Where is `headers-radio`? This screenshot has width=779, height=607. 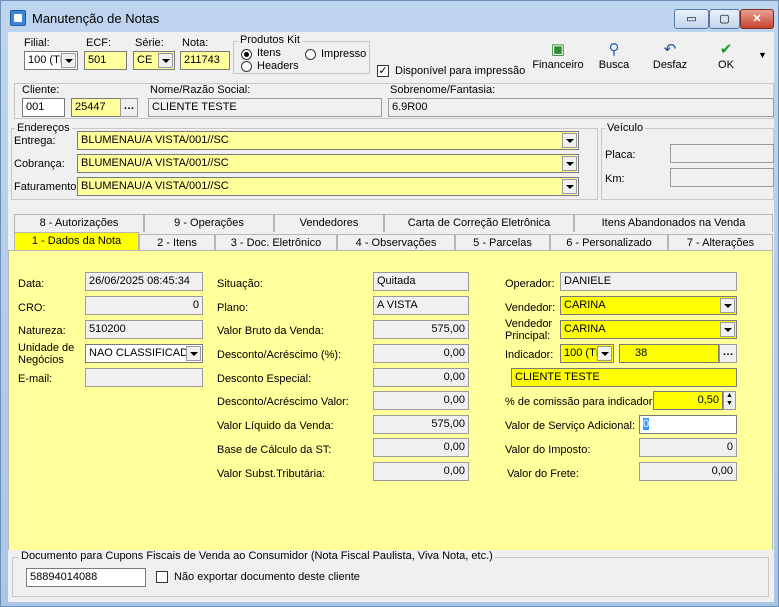 headers-radio is located at coordinates (246, 66).